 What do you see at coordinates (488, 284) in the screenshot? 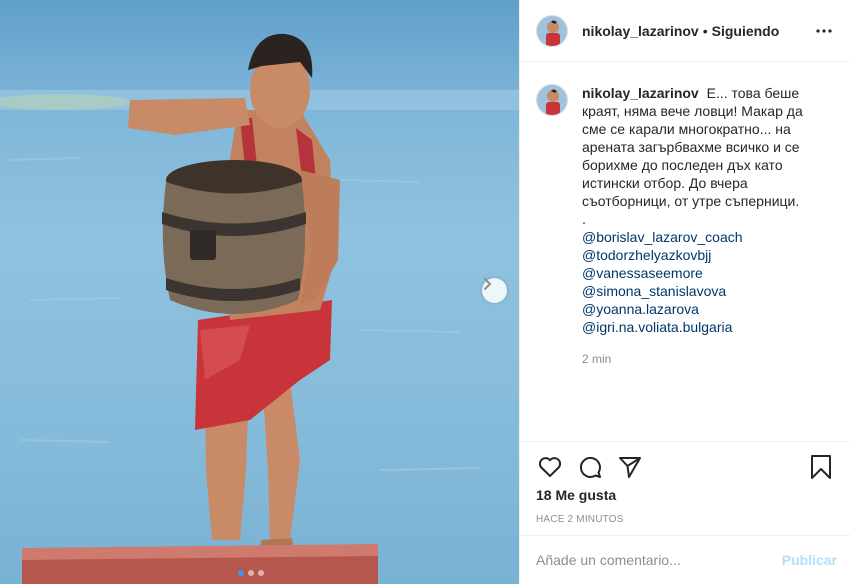
I see `chevron-right-icon` at bounding box center [488, 284].